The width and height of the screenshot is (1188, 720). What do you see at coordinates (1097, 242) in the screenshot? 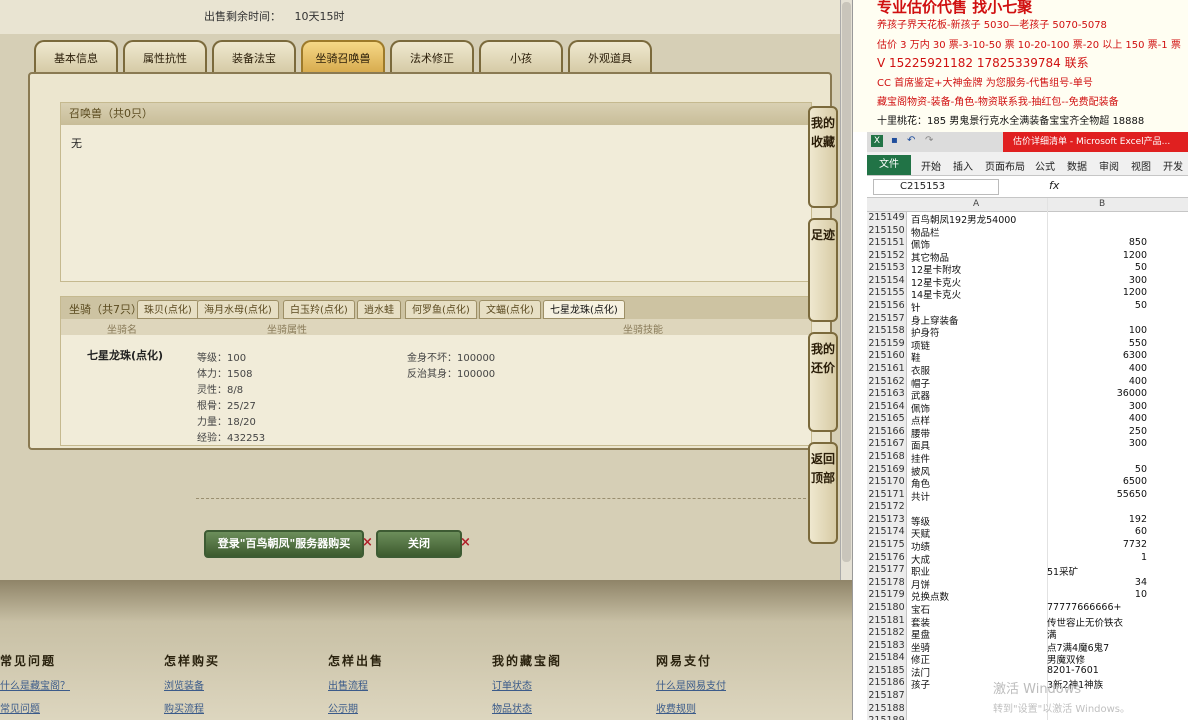
I see `cell-b: 850` at bounding box center [1097, 242].